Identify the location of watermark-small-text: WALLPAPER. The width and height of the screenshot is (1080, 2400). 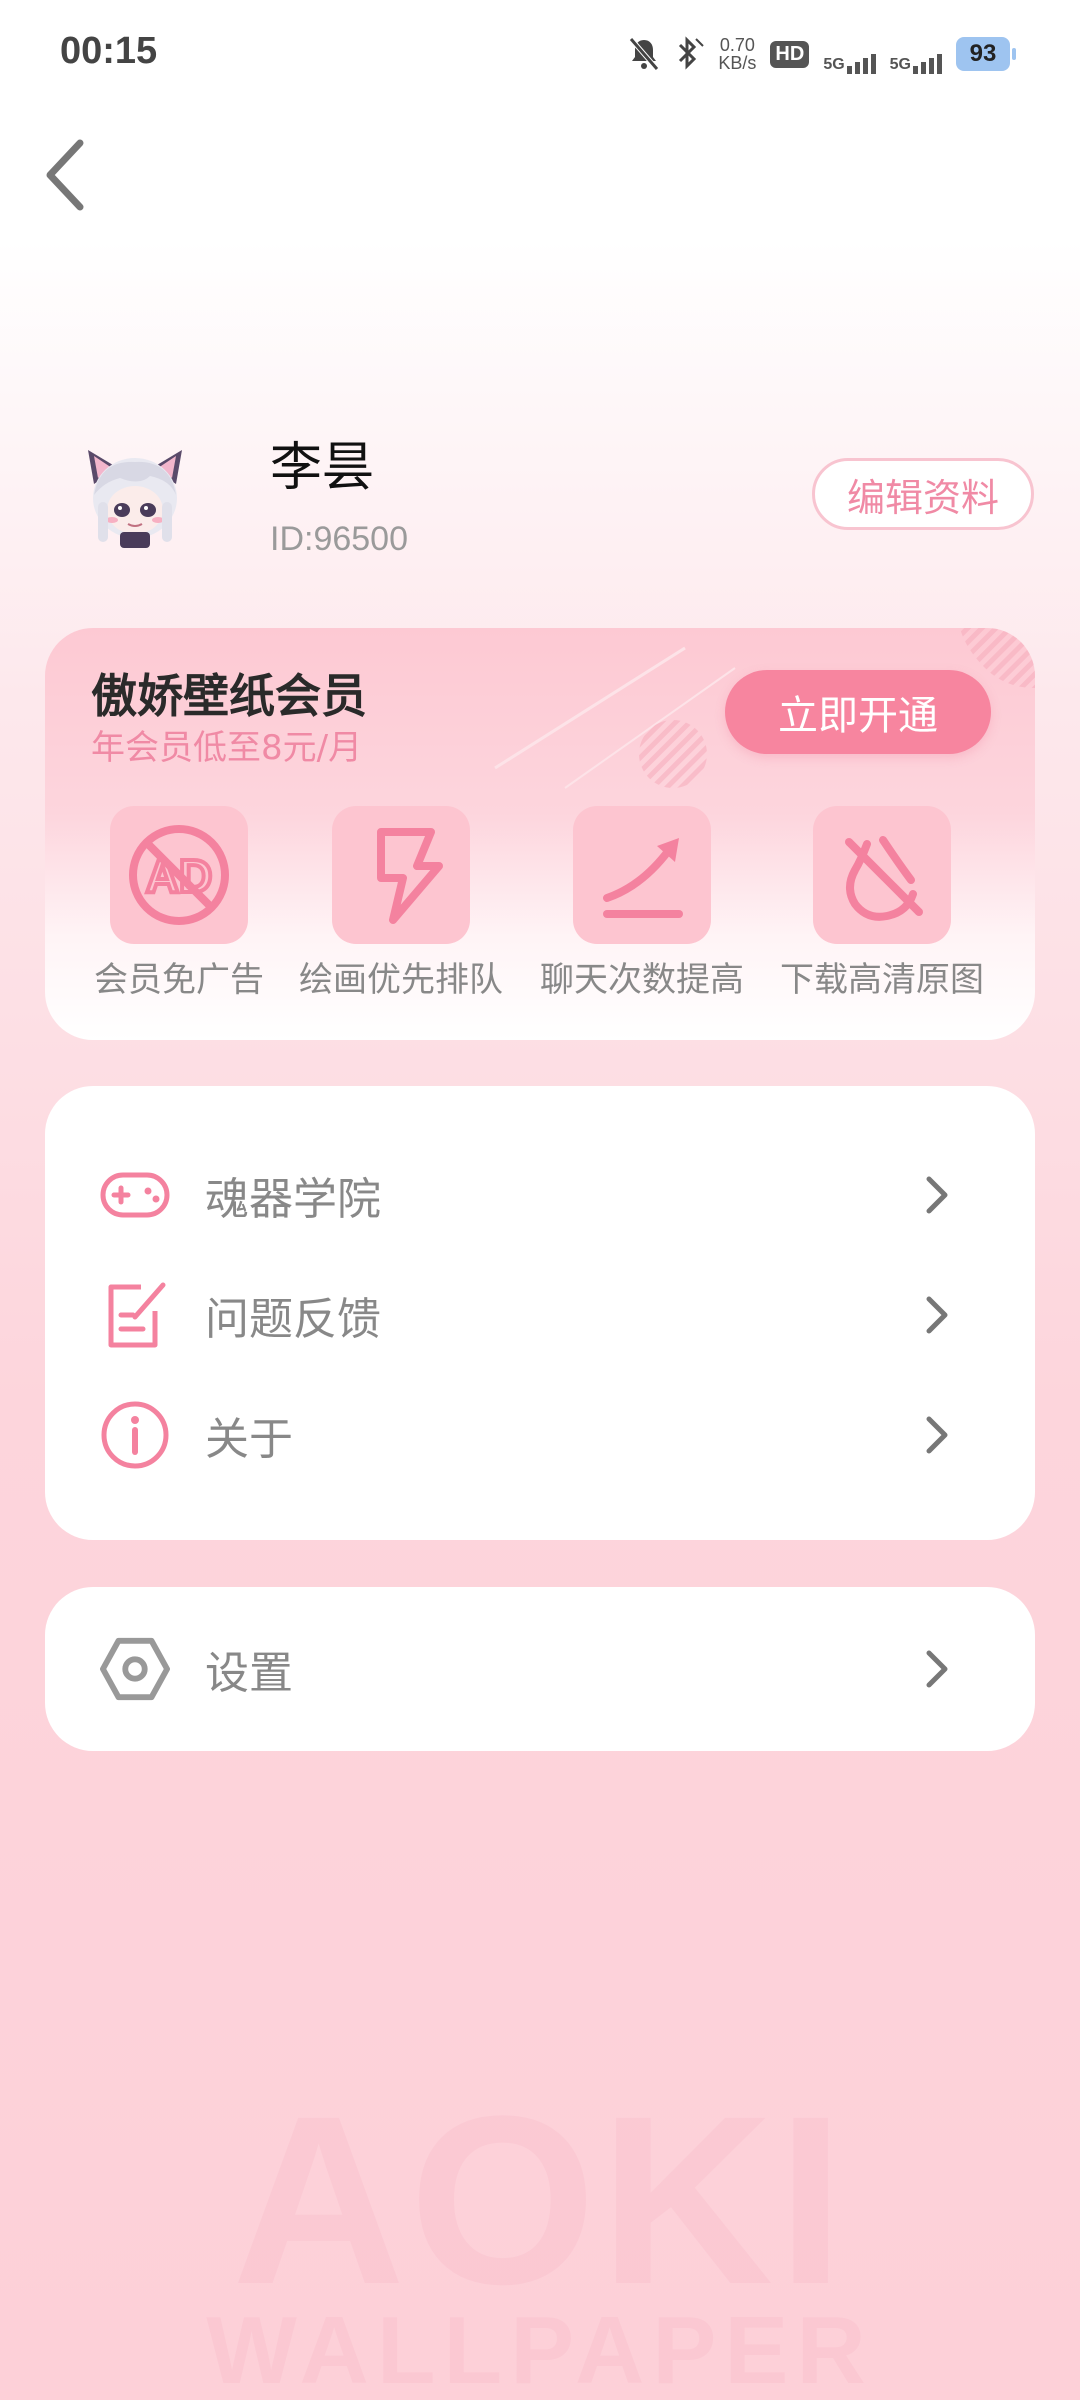
(540, 2348).